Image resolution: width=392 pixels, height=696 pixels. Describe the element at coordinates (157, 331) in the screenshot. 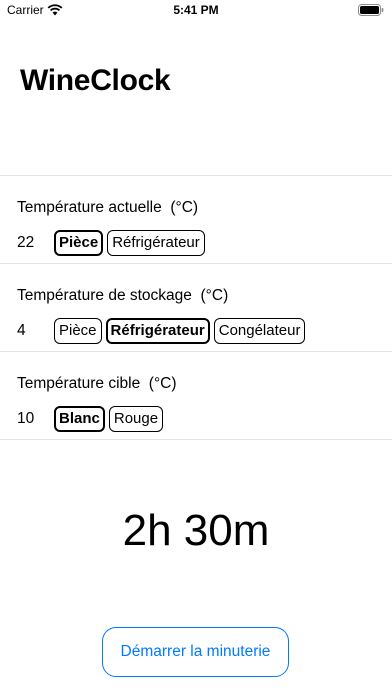

I see `option-storage-refrigerateur: Réfrigérateur` at that location.